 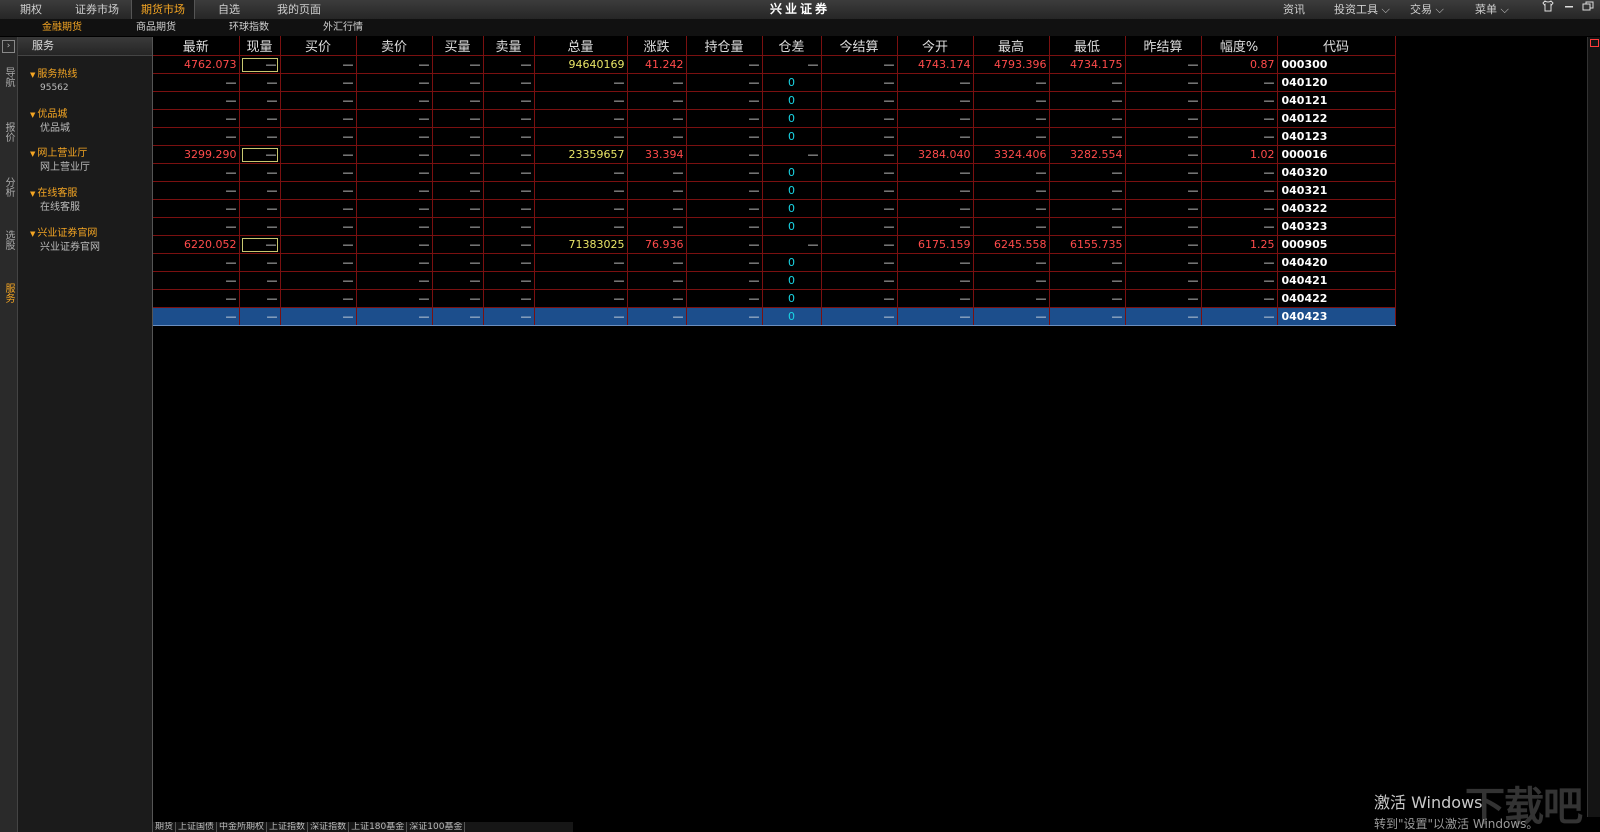 I want to click on bottom-tab: 上证国债, so click(x=197, y=827).